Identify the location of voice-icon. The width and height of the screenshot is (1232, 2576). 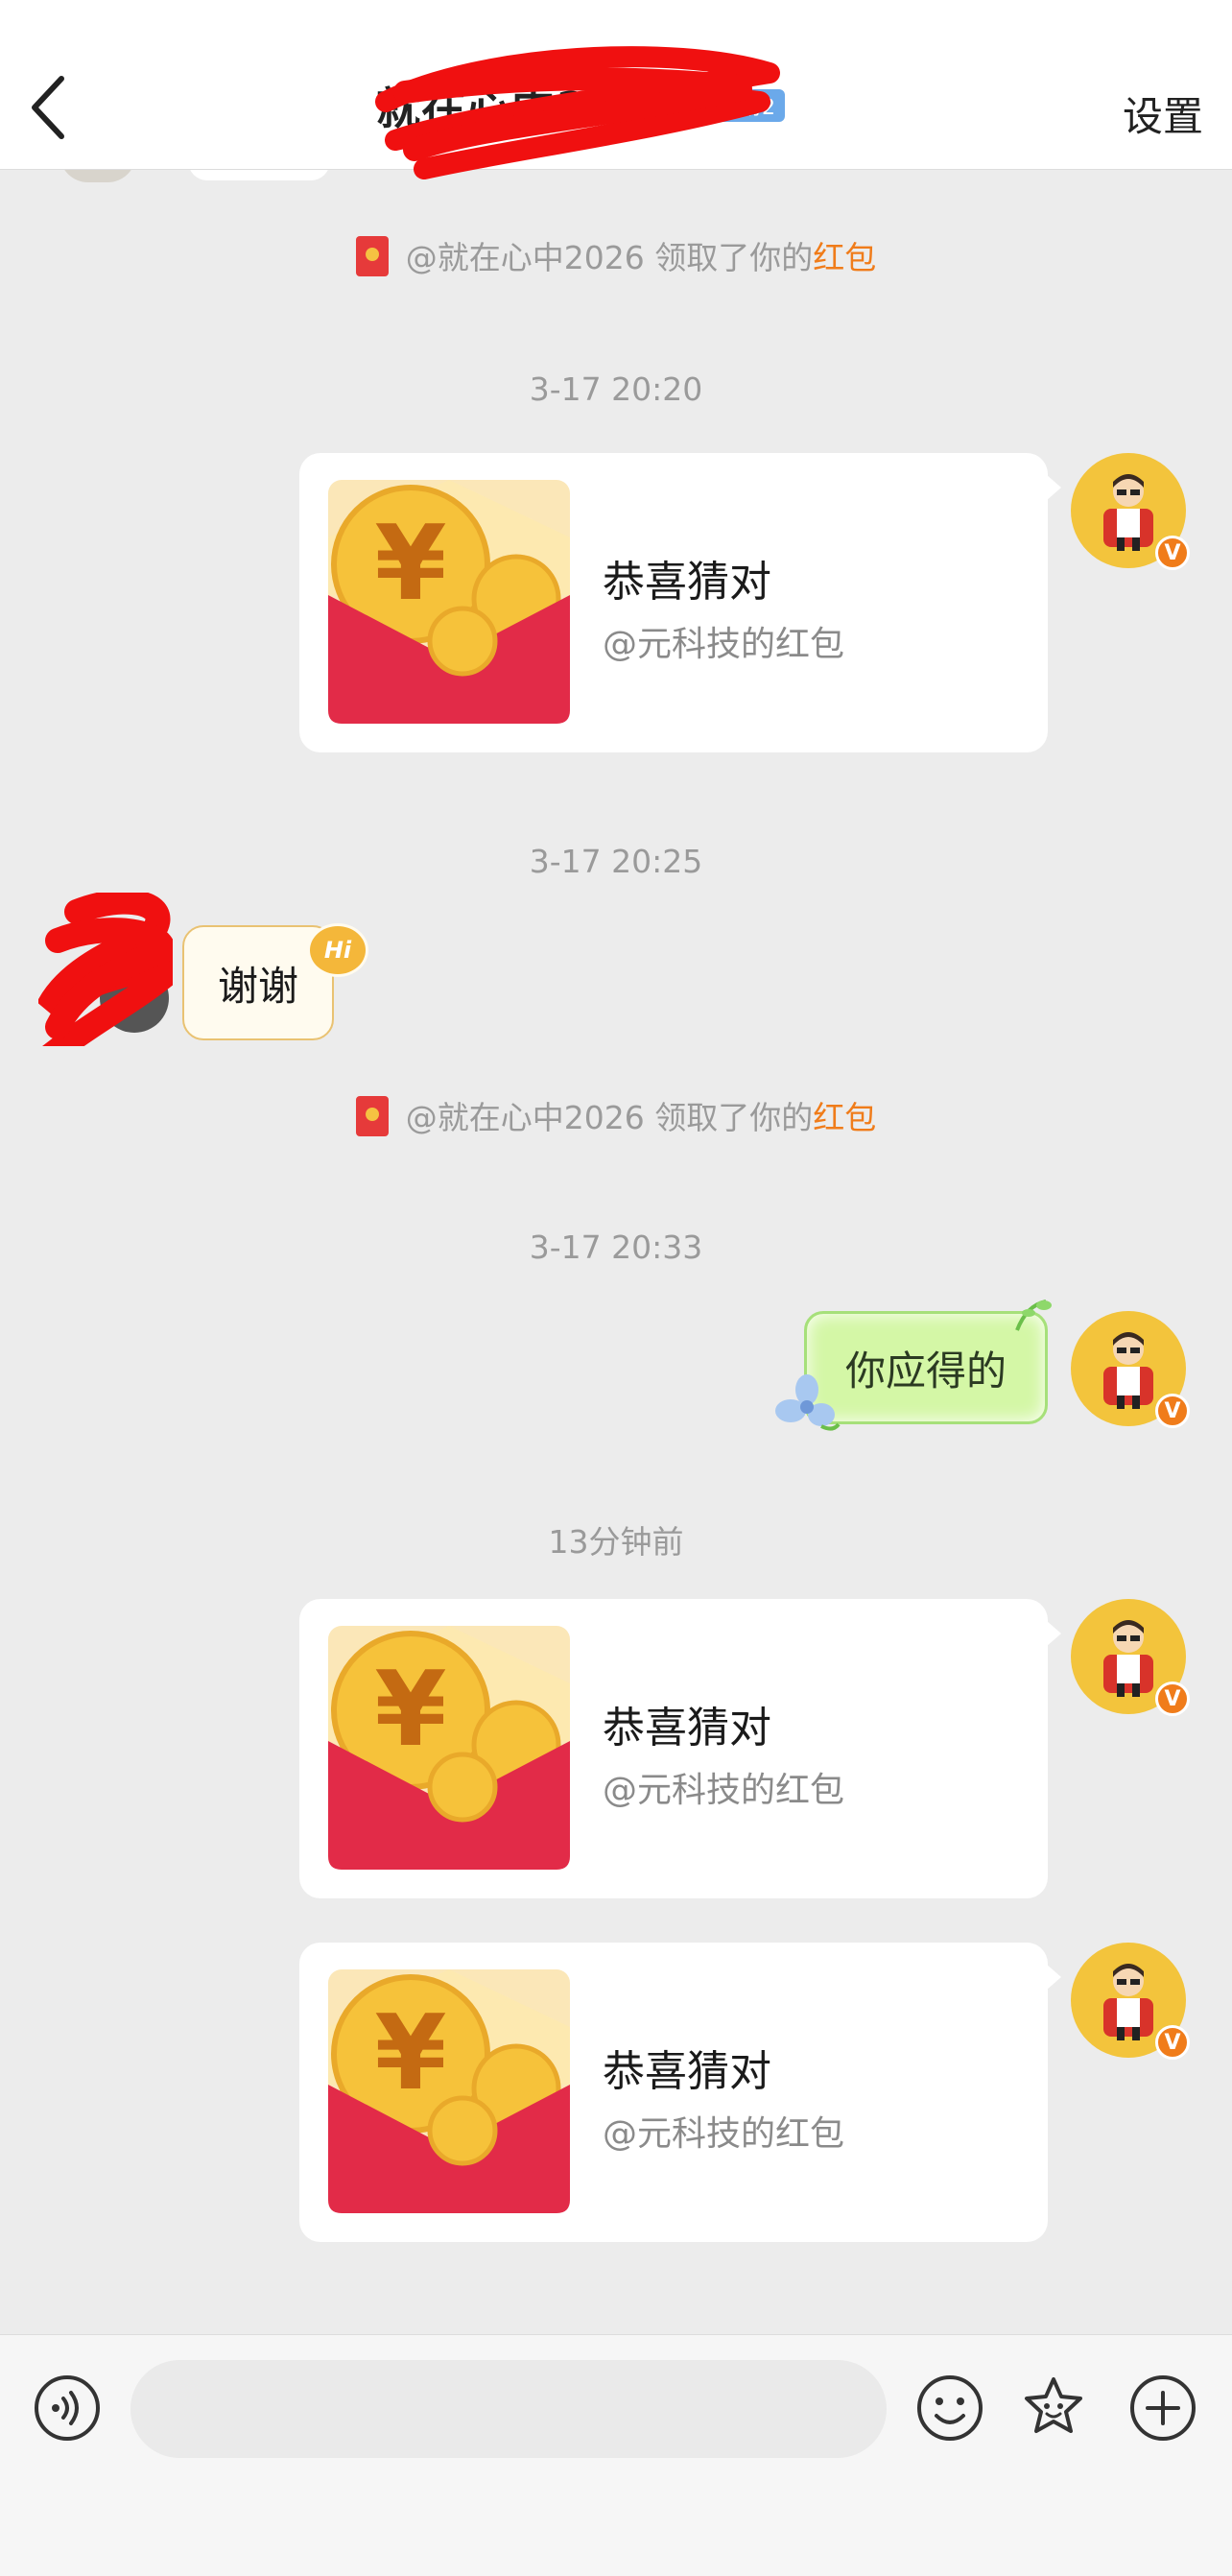
(67, 2408).